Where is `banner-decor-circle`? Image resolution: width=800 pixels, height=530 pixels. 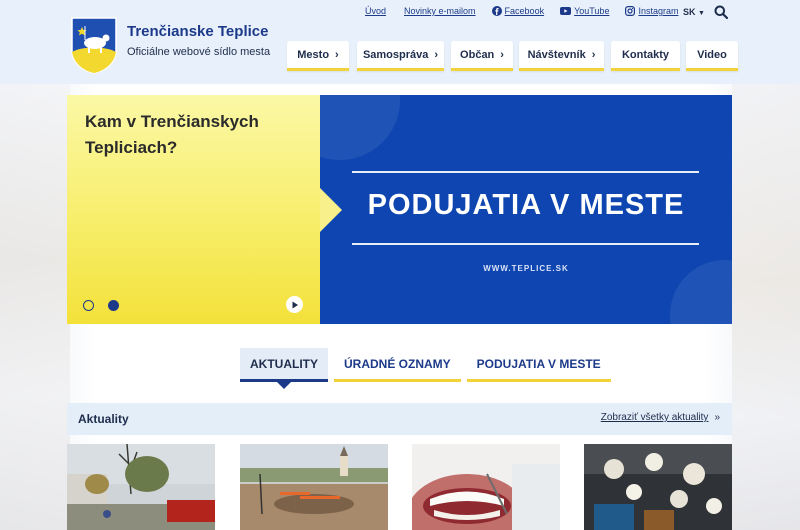 banner-decor-circle is located at coordinates (360, 127).